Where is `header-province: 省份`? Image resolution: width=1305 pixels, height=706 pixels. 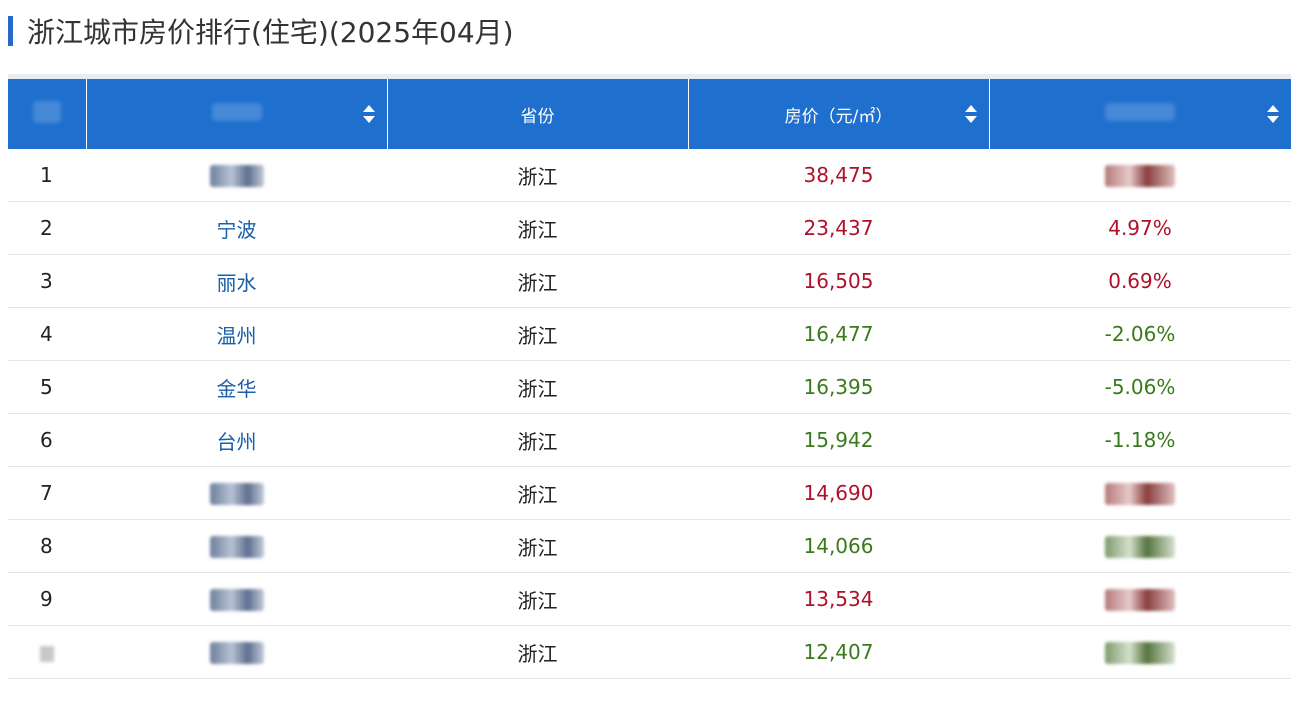
header-province: 省份 is located at coordinates (538, 114).